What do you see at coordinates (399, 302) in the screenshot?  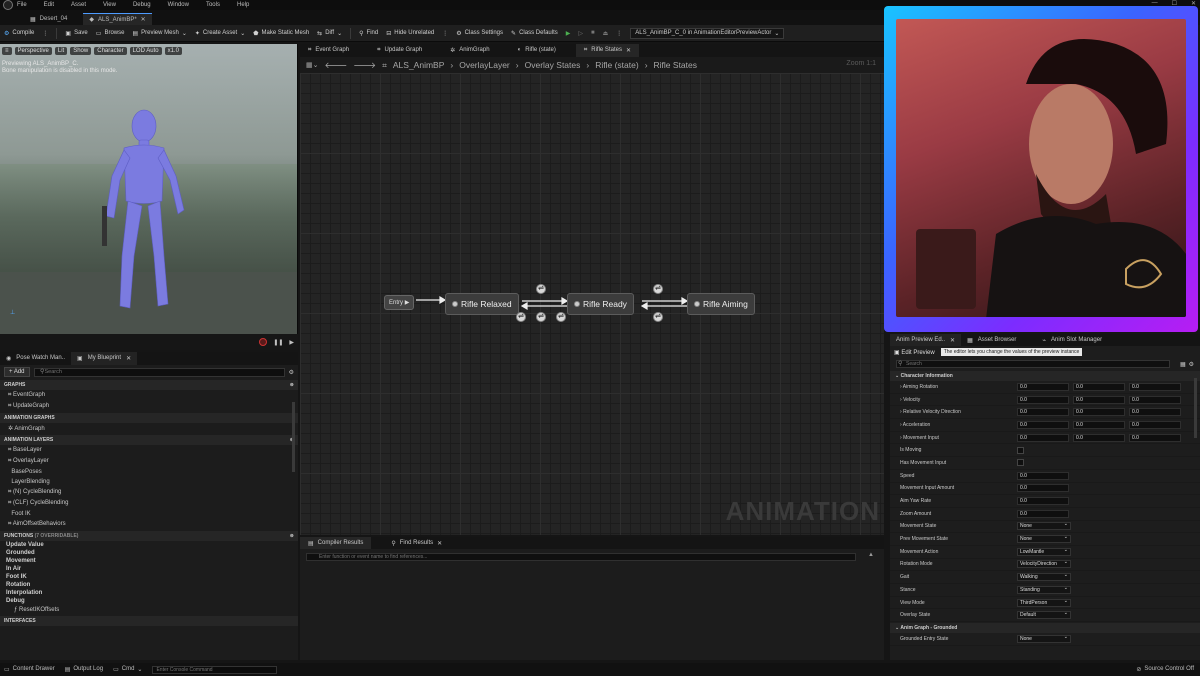 I see `entry-node: Entry ▶` at bounding box center [399, 302].